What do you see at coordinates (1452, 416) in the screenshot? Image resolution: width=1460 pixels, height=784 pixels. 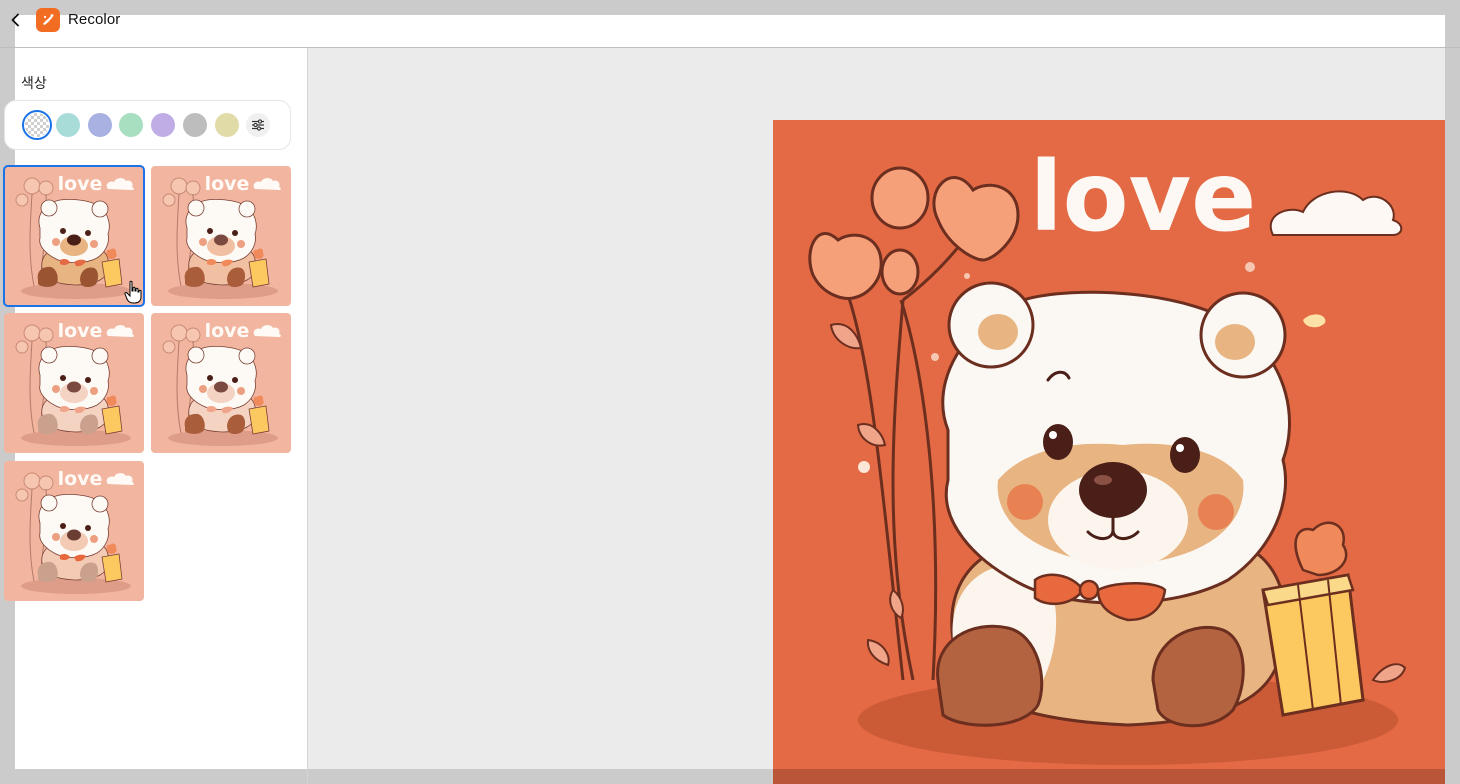 I see `window-edge-right` at bounding box center [1452, 416].